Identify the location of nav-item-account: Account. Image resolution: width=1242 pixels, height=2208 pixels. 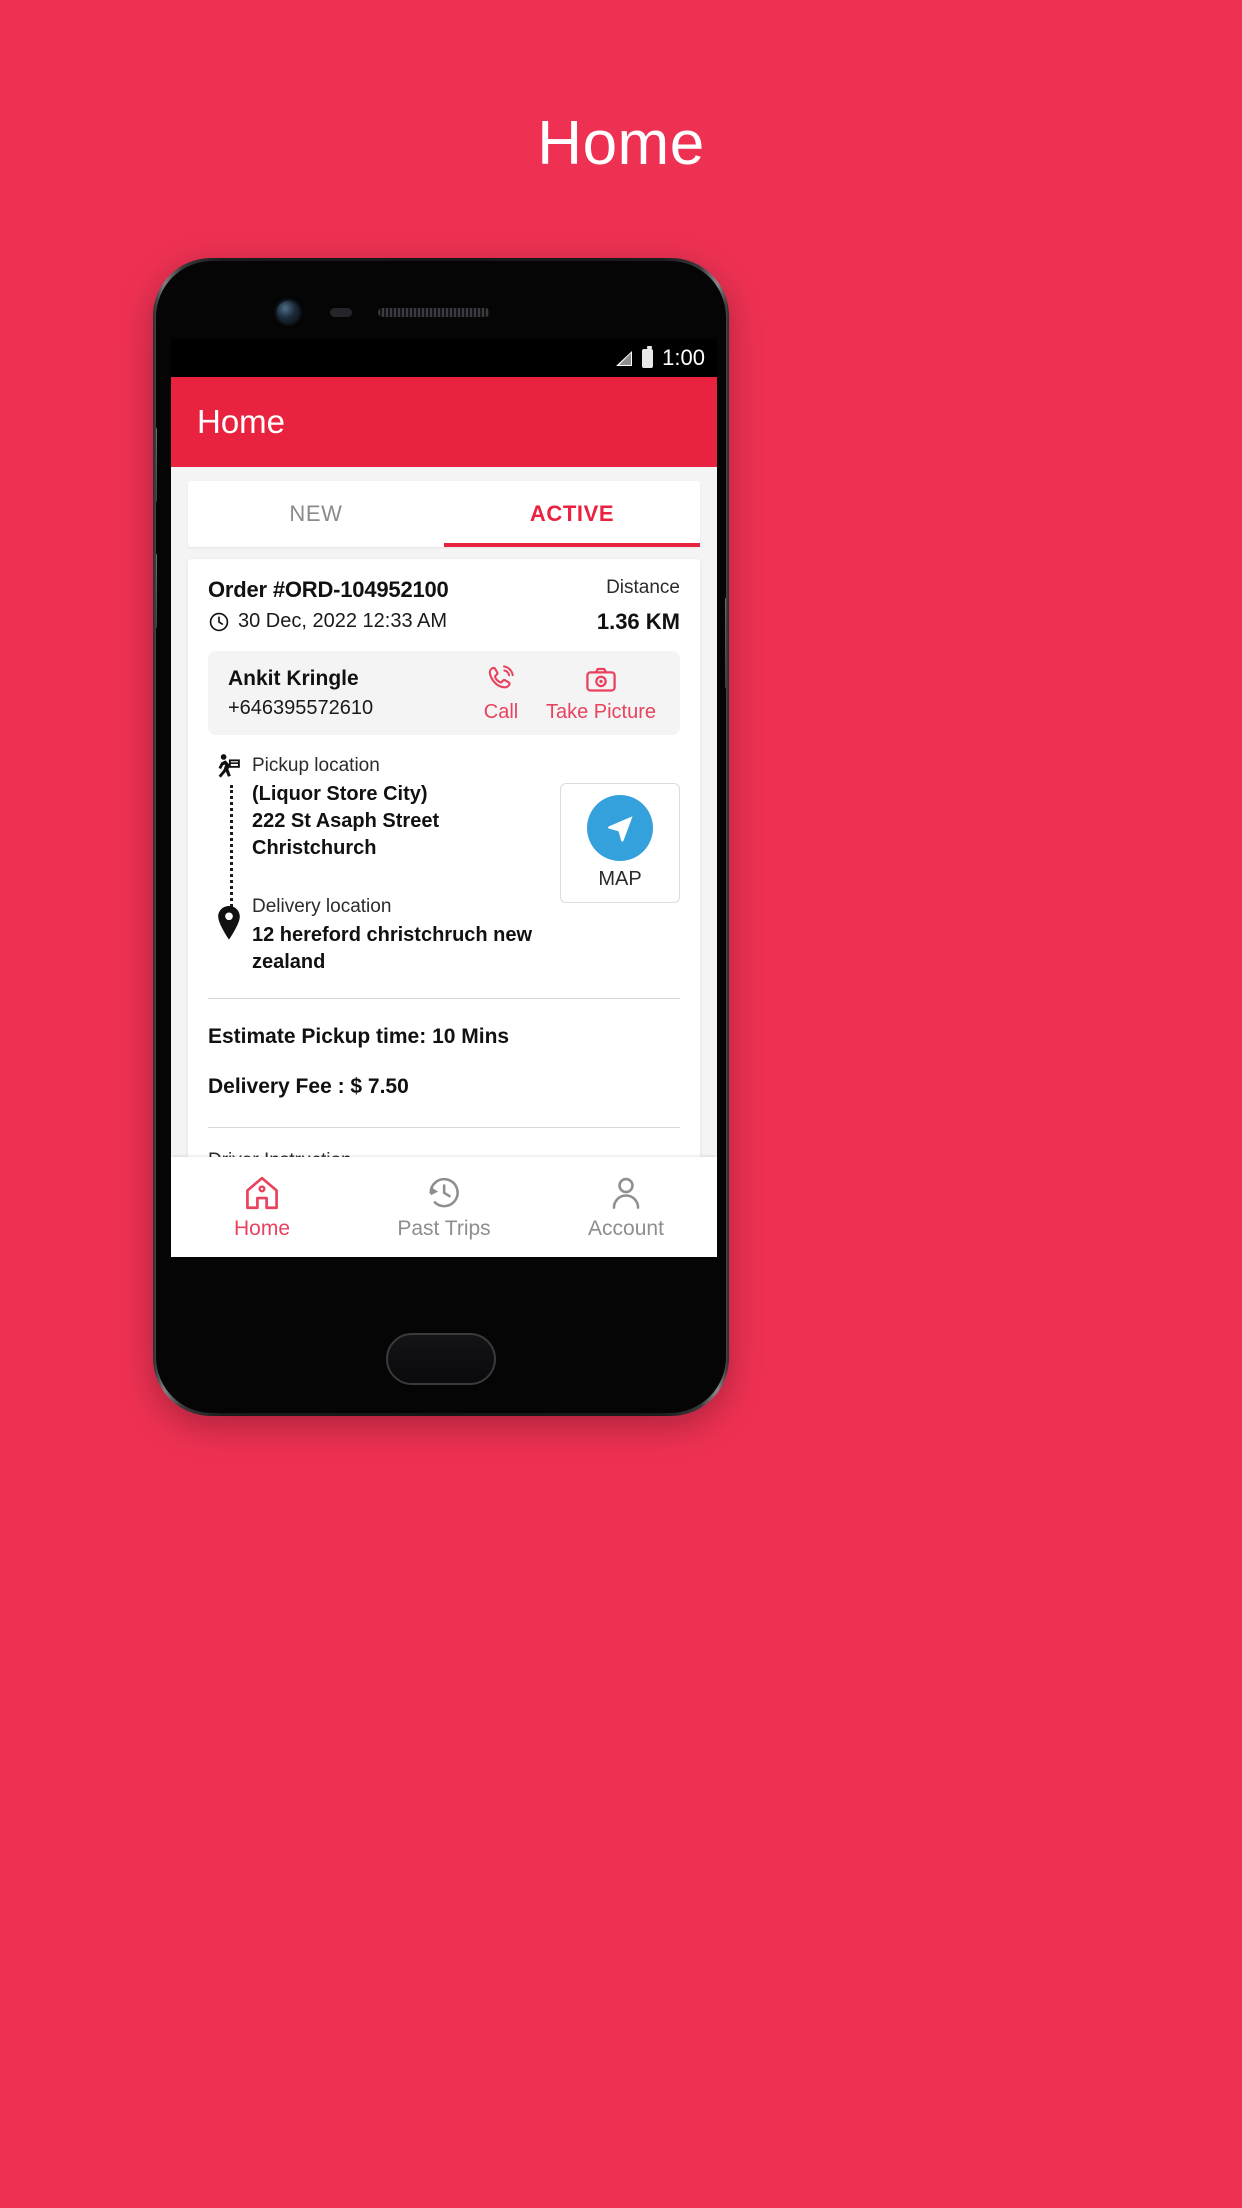
(626, 1207).